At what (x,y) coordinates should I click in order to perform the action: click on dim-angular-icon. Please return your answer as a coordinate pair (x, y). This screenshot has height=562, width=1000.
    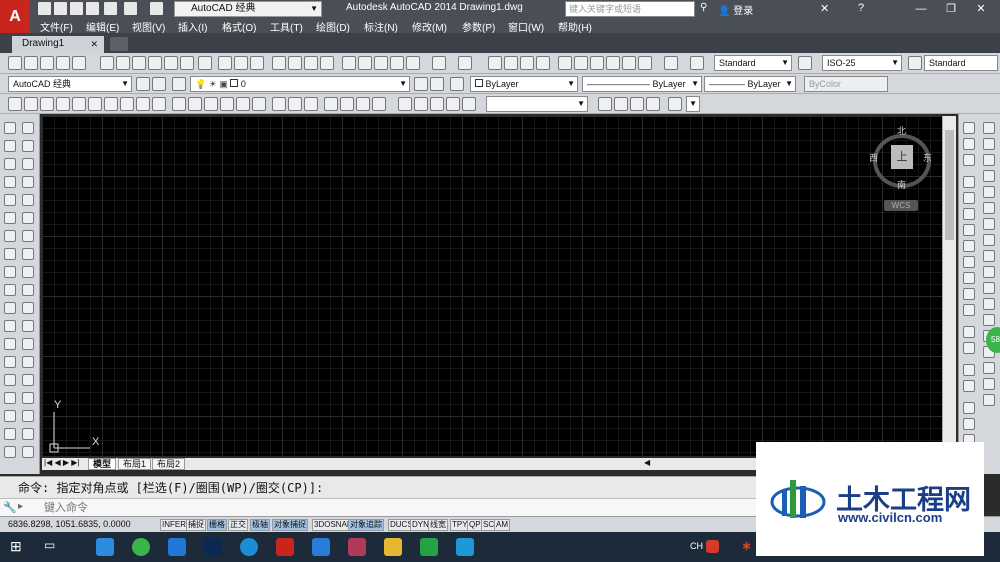
    Looking at the image, I should click on (28, 254).